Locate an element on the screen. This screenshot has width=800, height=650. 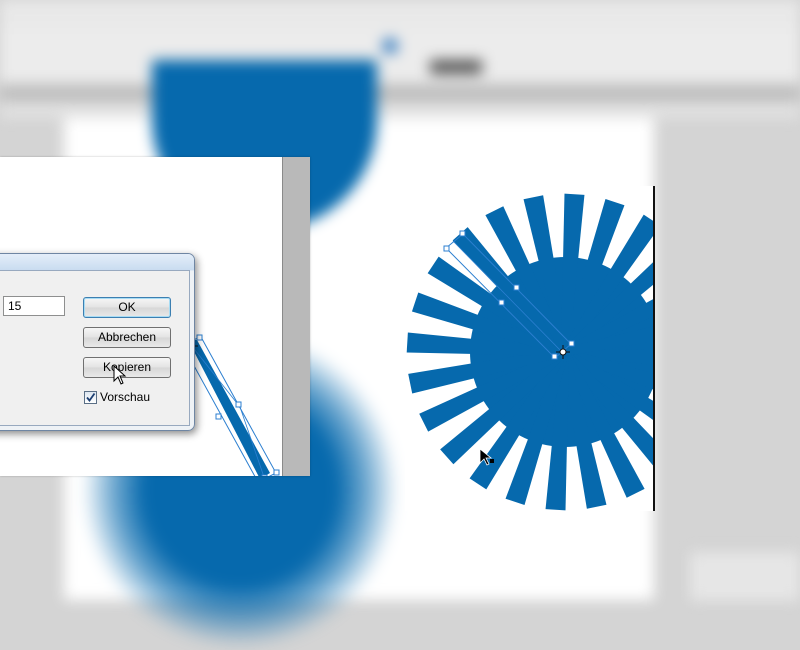
angle-input: 15 is located at coordinates (34, 306).